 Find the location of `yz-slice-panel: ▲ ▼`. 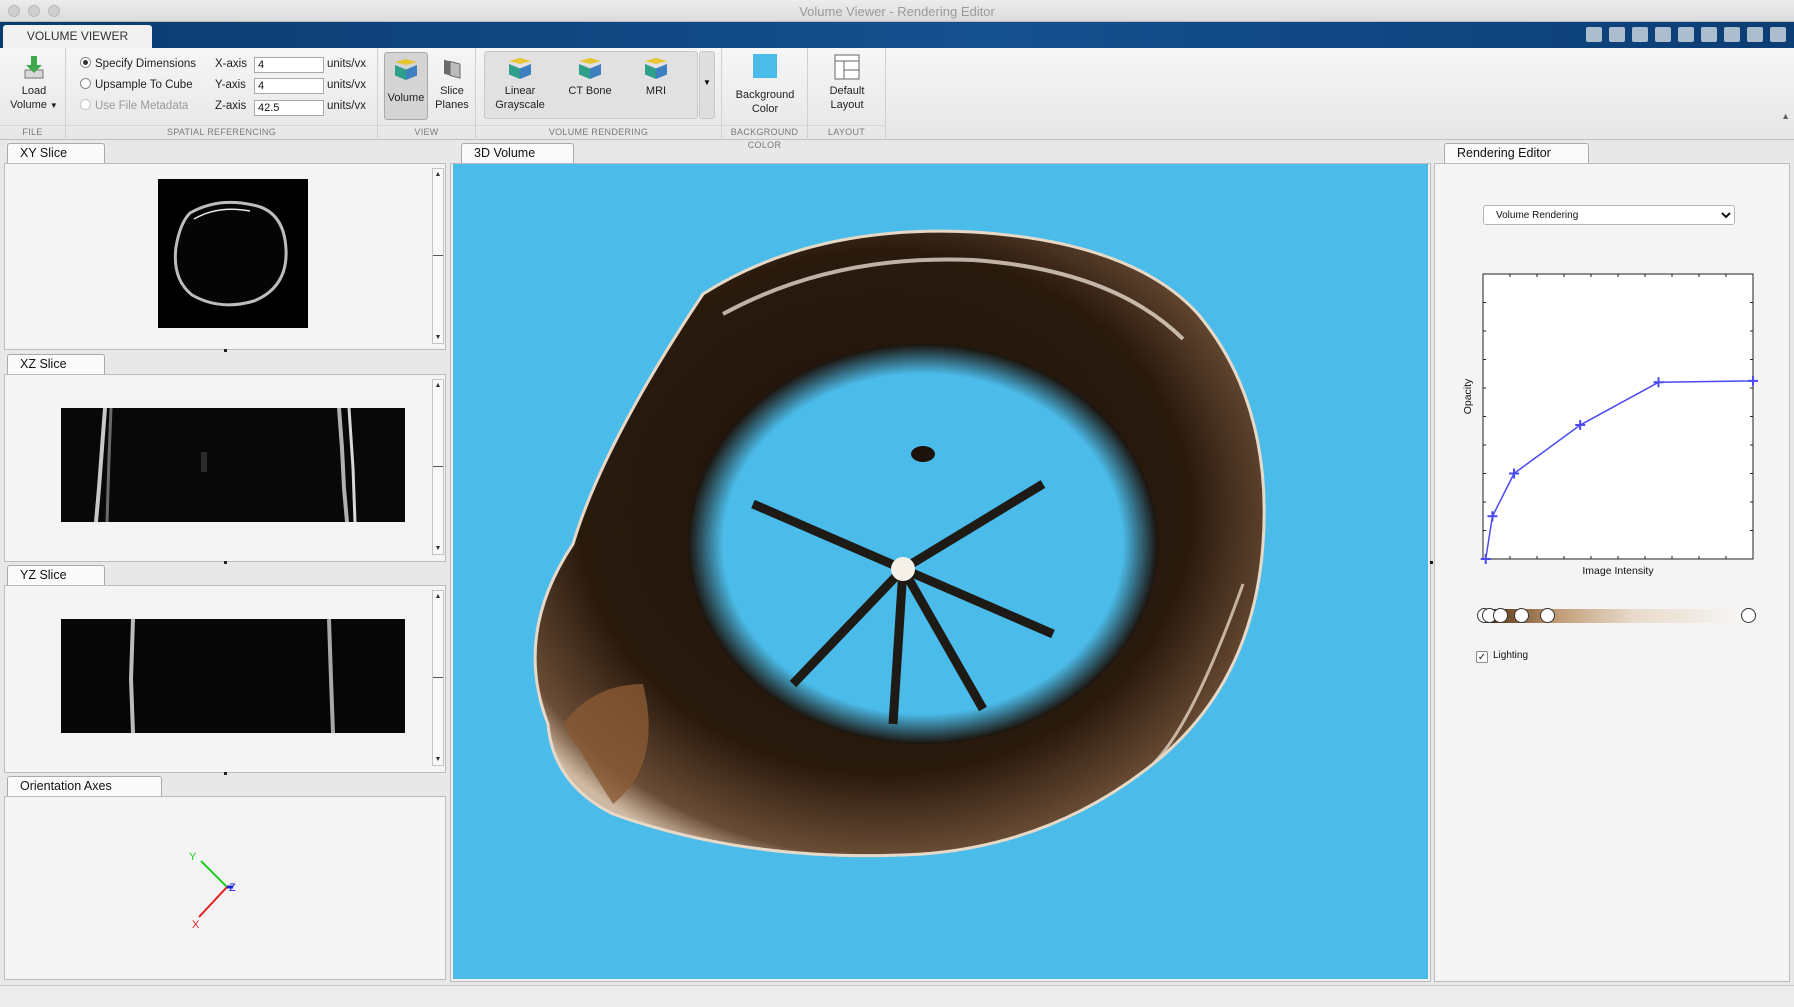

yz-slice-panel: ▲ ▼ is located at coordinates (225, 680).